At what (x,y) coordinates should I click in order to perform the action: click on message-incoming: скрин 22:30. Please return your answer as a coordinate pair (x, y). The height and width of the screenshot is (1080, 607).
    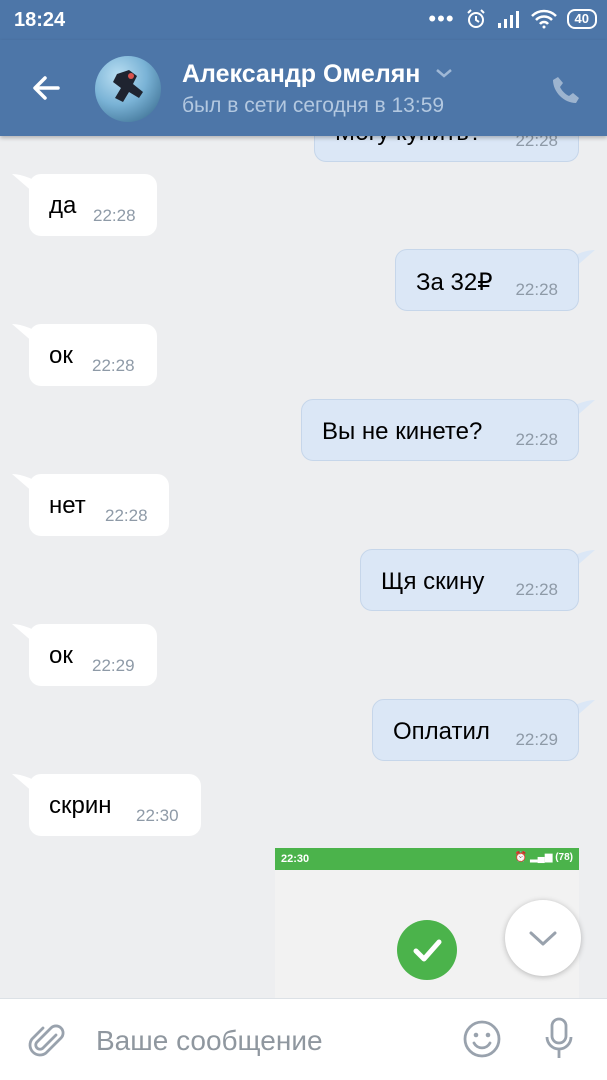
    Looking at the image, I should click on (115, 805).